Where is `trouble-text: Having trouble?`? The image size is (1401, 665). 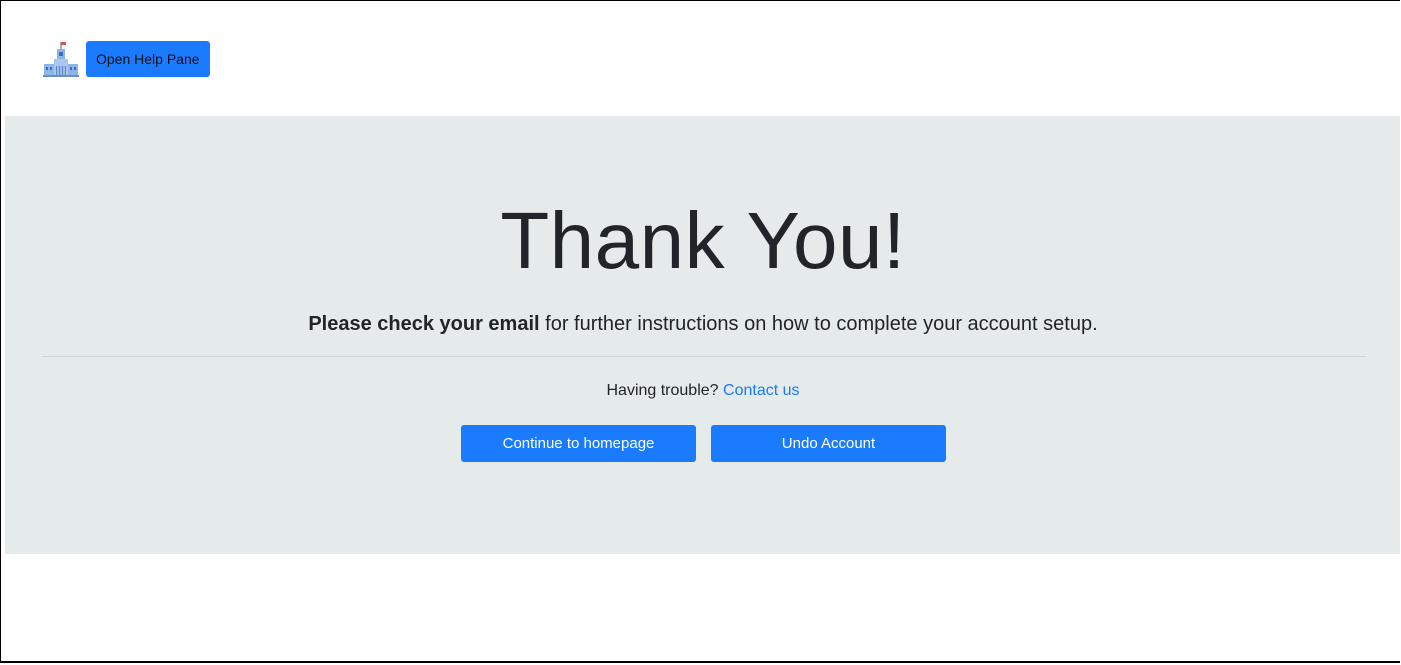
trouble-text: Having trouble? is located at coordinates (662, 390).